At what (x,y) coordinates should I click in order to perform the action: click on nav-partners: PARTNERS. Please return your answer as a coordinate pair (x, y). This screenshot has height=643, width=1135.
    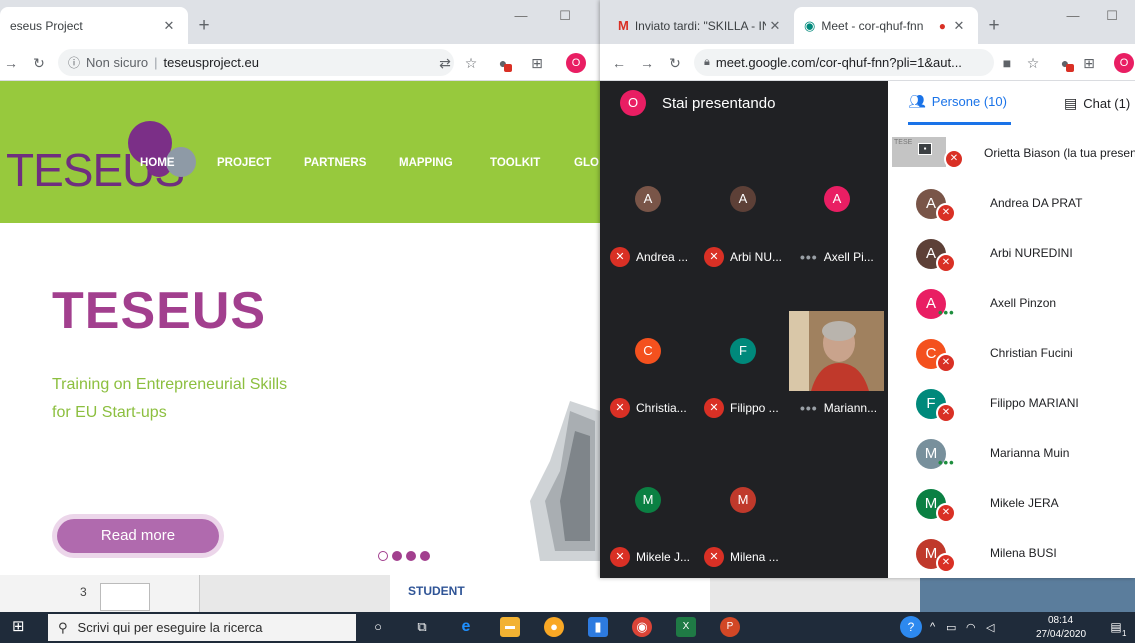
    Looking at the image, I should click on (335, 163).